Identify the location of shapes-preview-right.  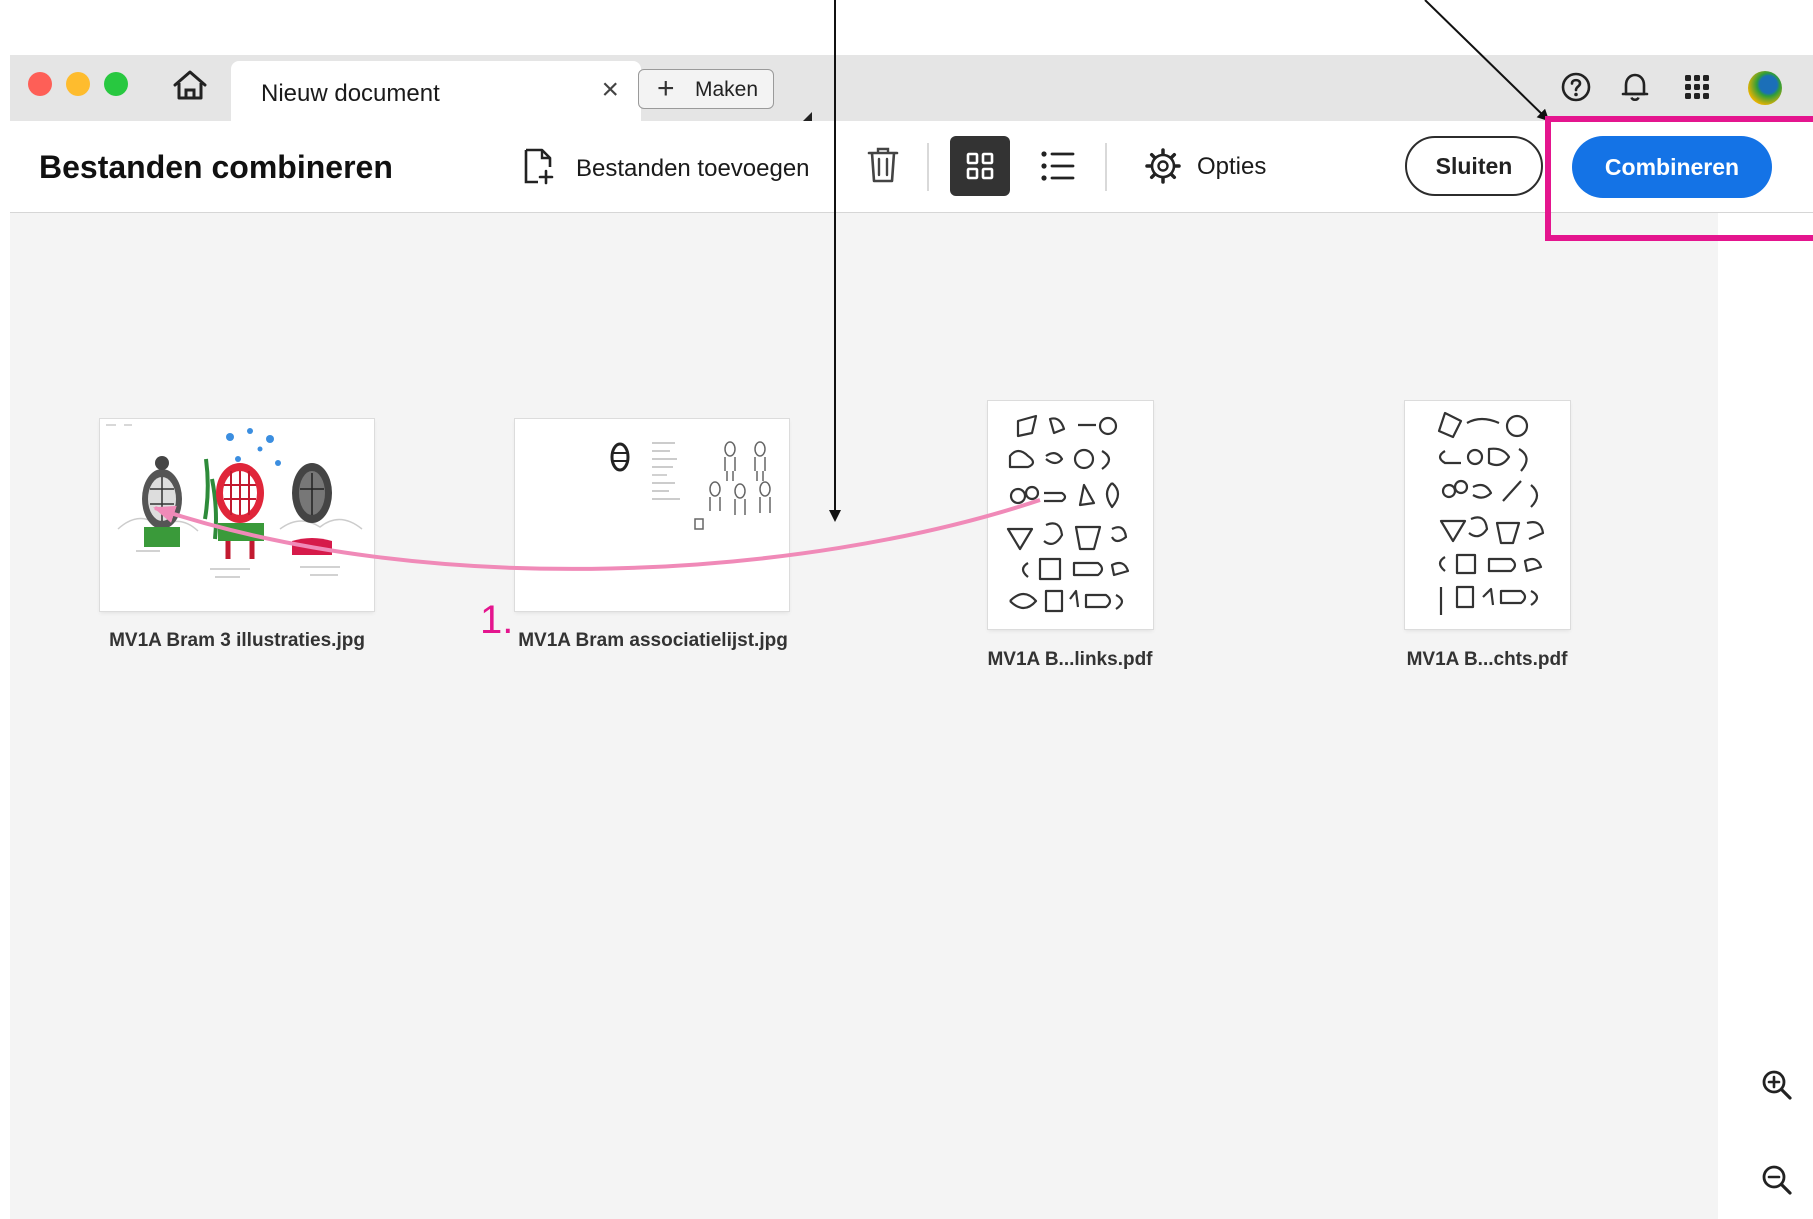
(1491, 513).